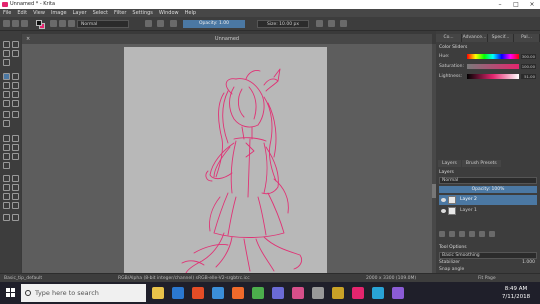  What do you see at coordinates (15, 187) in the screenshot?
I see `freehand-select-tool-icon` at bounding box center [15, 187].